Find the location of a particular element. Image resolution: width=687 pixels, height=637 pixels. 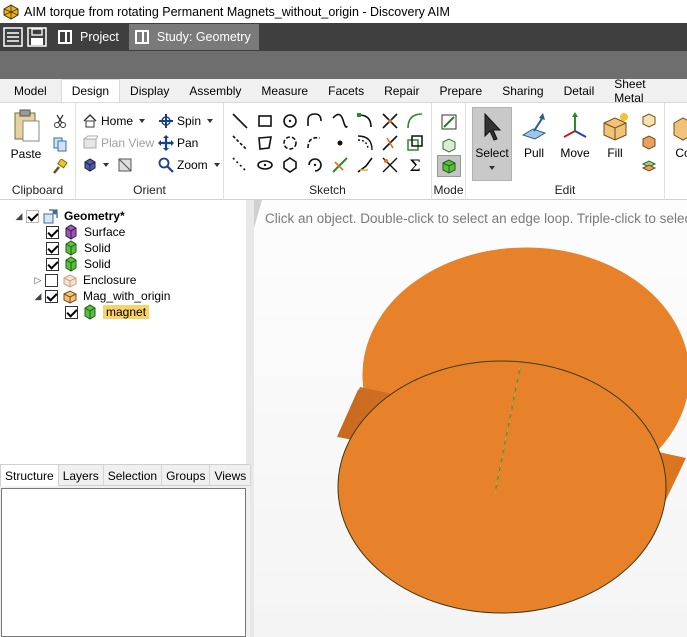

tab-design: Design is located at coordinates (90, 90).